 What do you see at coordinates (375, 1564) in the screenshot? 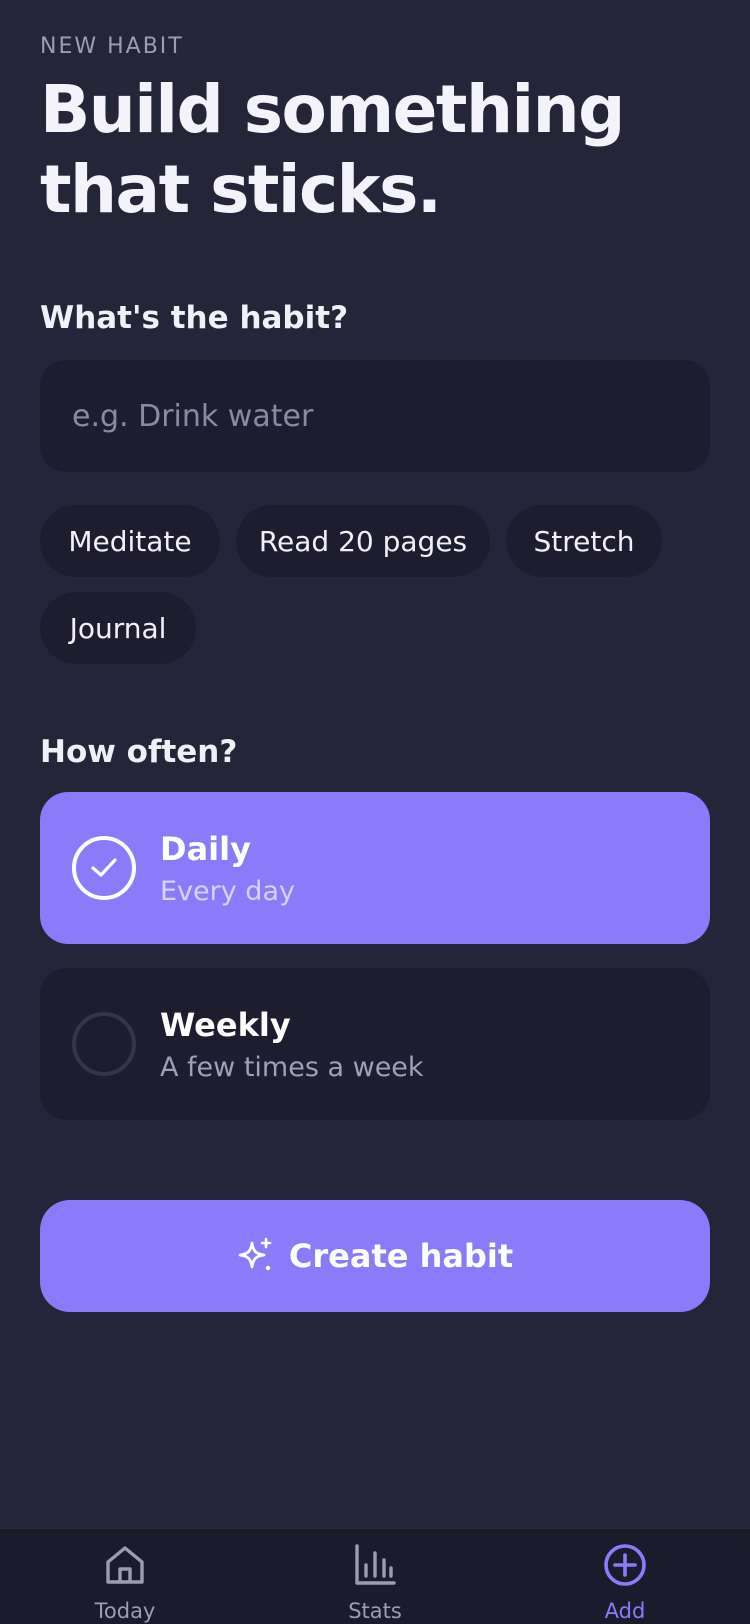
I see `bar-chart-icon` at bounding box center [375, 1564].